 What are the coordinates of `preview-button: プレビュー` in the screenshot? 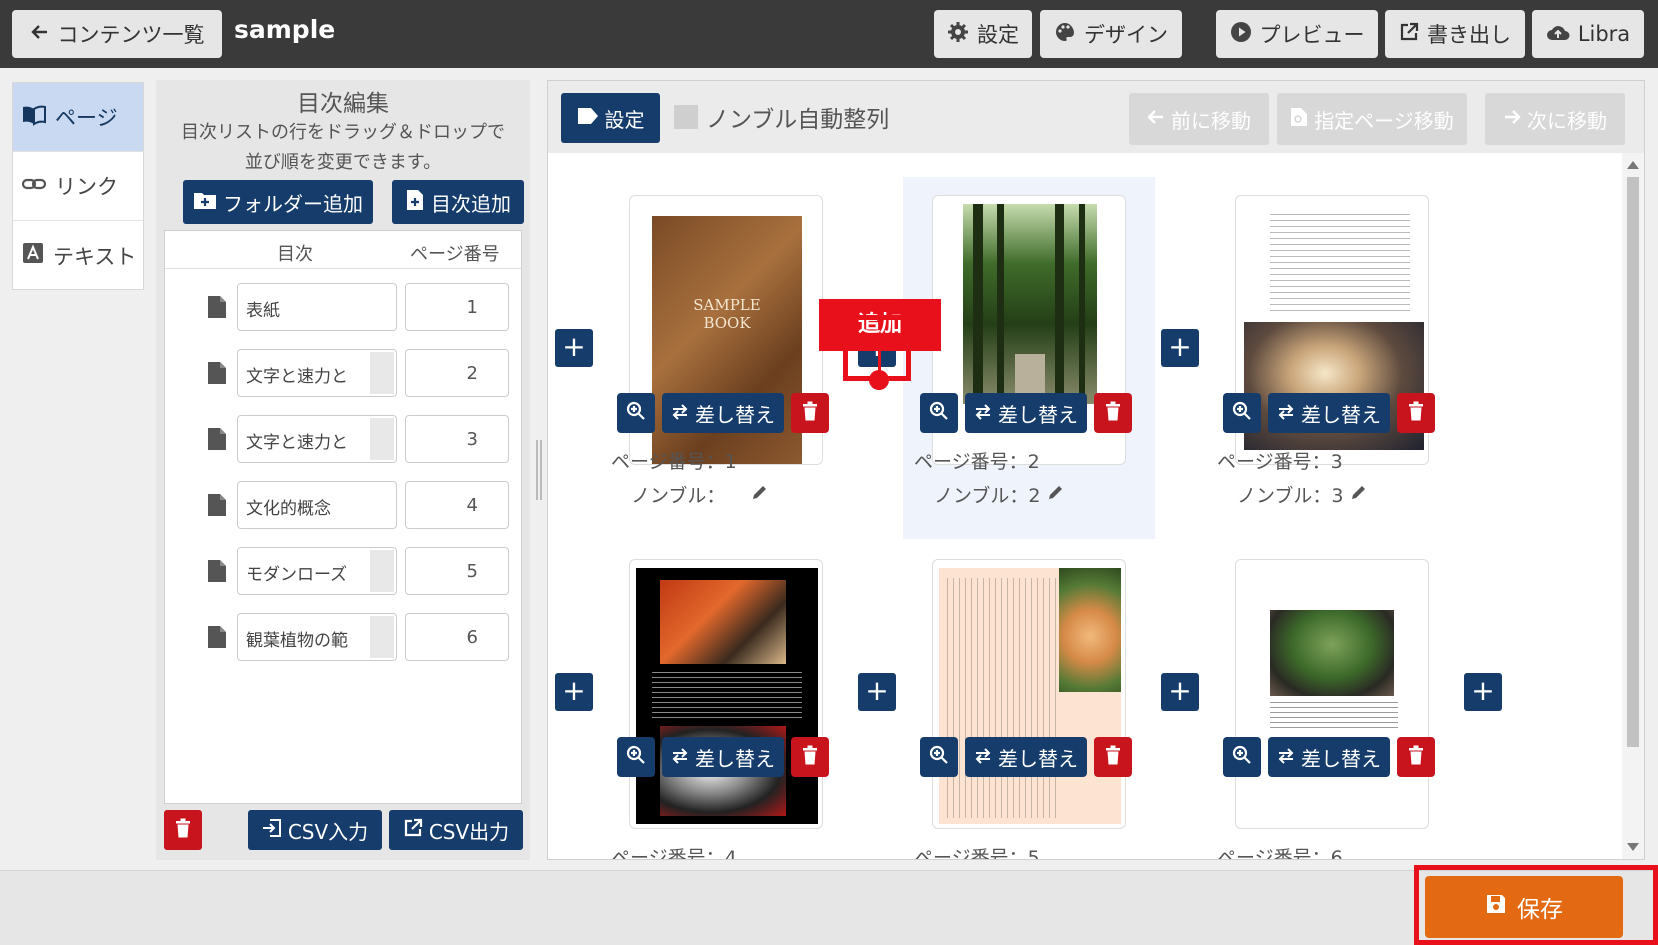 It's located at (1297, 34).